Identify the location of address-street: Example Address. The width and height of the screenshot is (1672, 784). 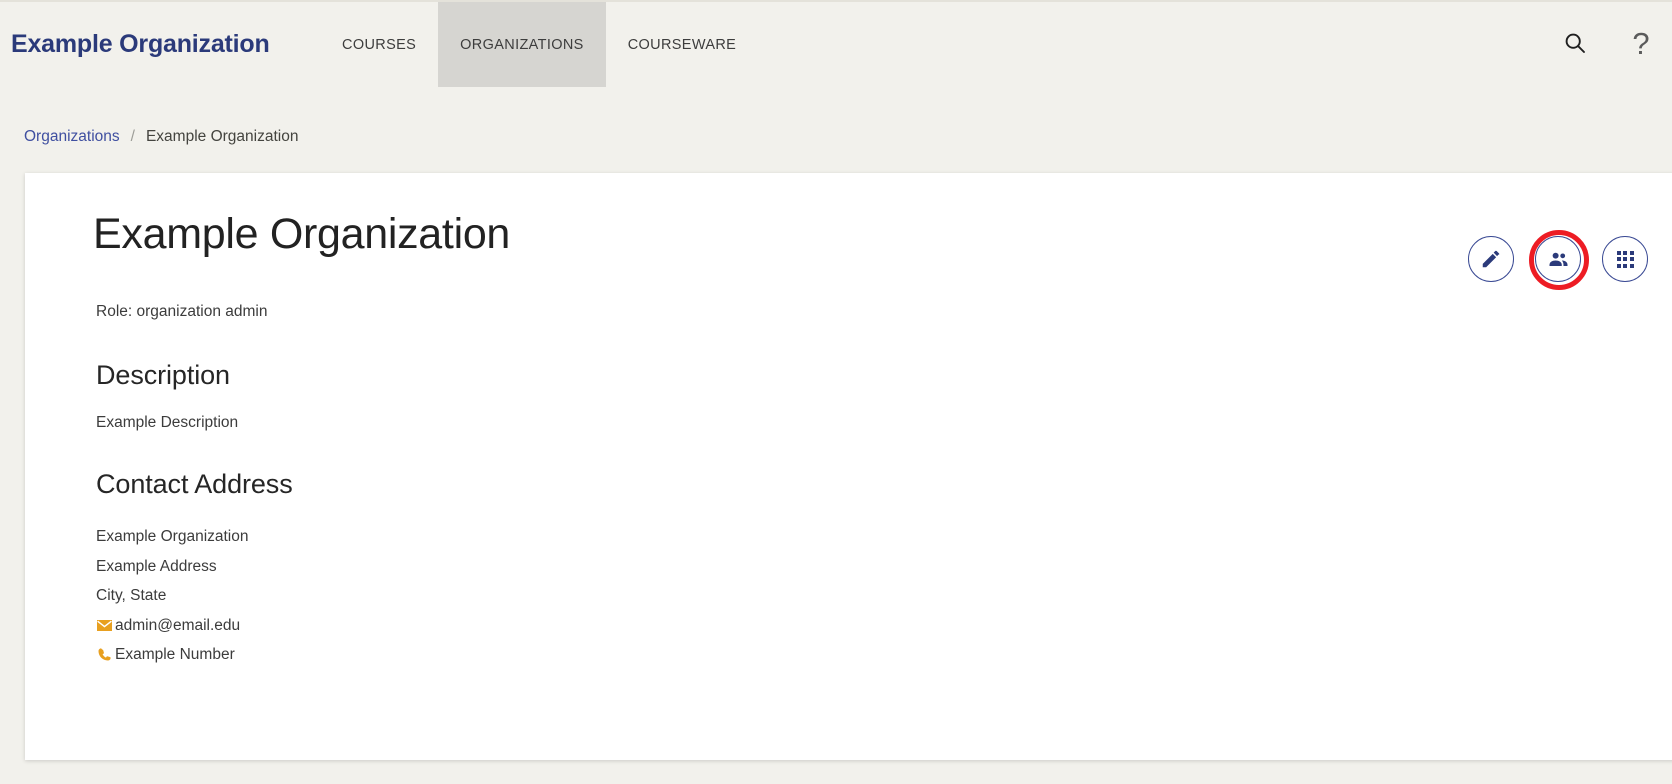
(172, 567).